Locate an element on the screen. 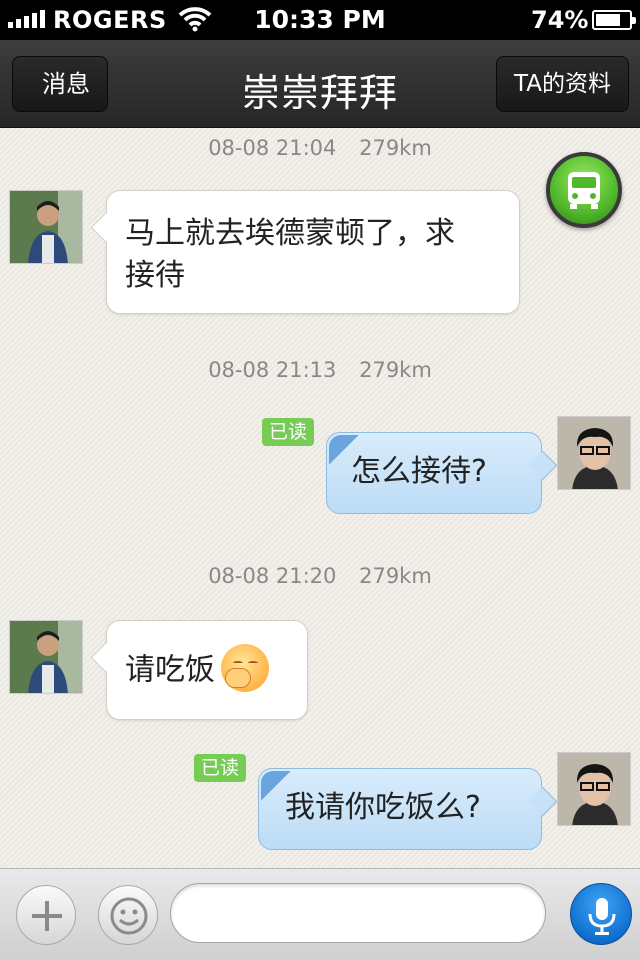 Image resolution: width=640 pixels, height=960 pixels. message-text: 请吃饭 is located at coordinates (170, 670).